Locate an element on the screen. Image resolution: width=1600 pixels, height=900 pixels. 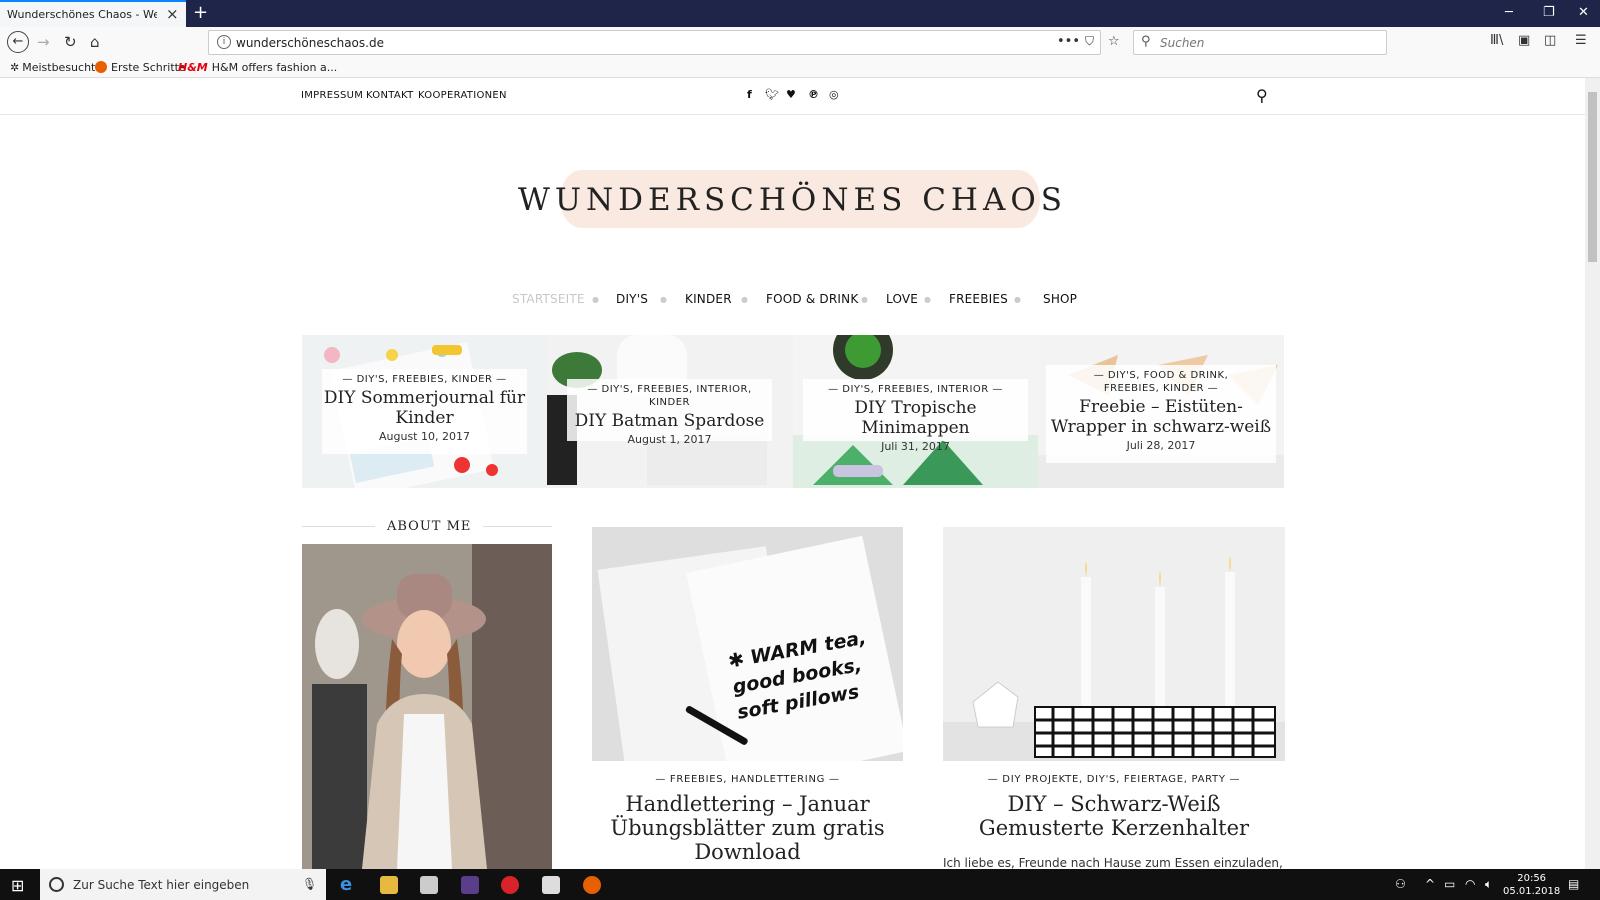
tray-chevron-icon: ^ is located at coordinates (1430, 884).